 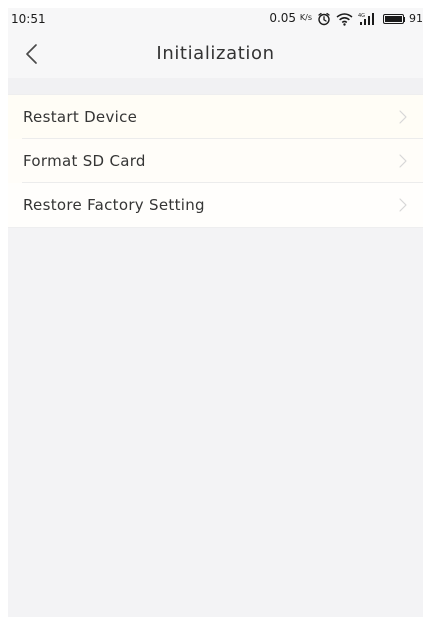 I want to click on restore-factory-setting-item: Restore Factory Setting, so click(x=215, y=205).